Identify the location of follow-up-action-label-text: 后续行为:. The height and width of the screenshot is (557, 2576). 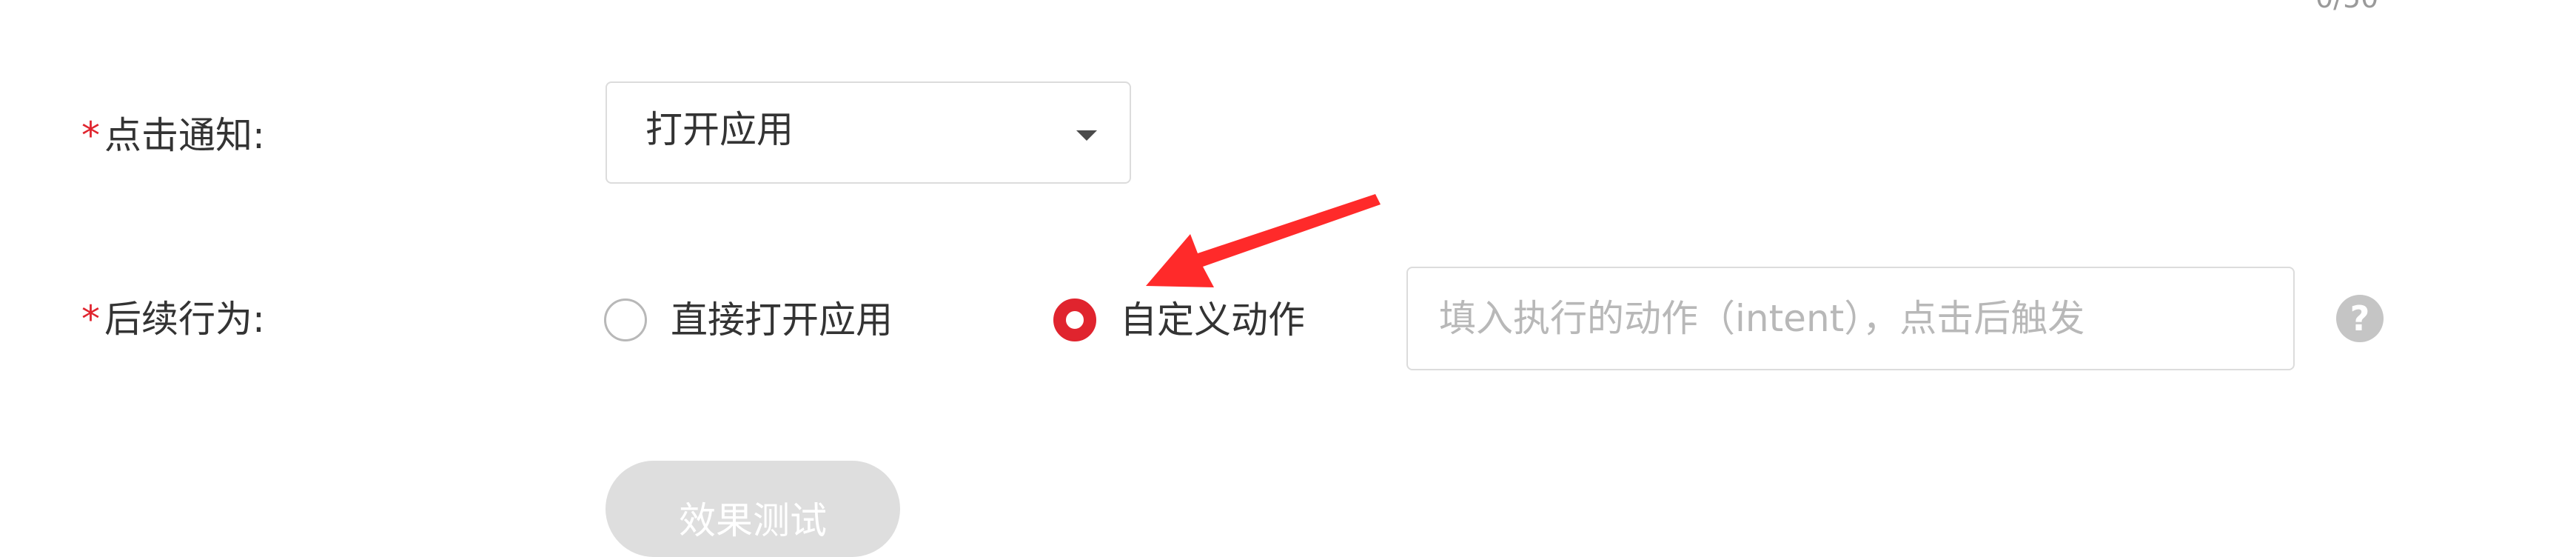
(184, 320).